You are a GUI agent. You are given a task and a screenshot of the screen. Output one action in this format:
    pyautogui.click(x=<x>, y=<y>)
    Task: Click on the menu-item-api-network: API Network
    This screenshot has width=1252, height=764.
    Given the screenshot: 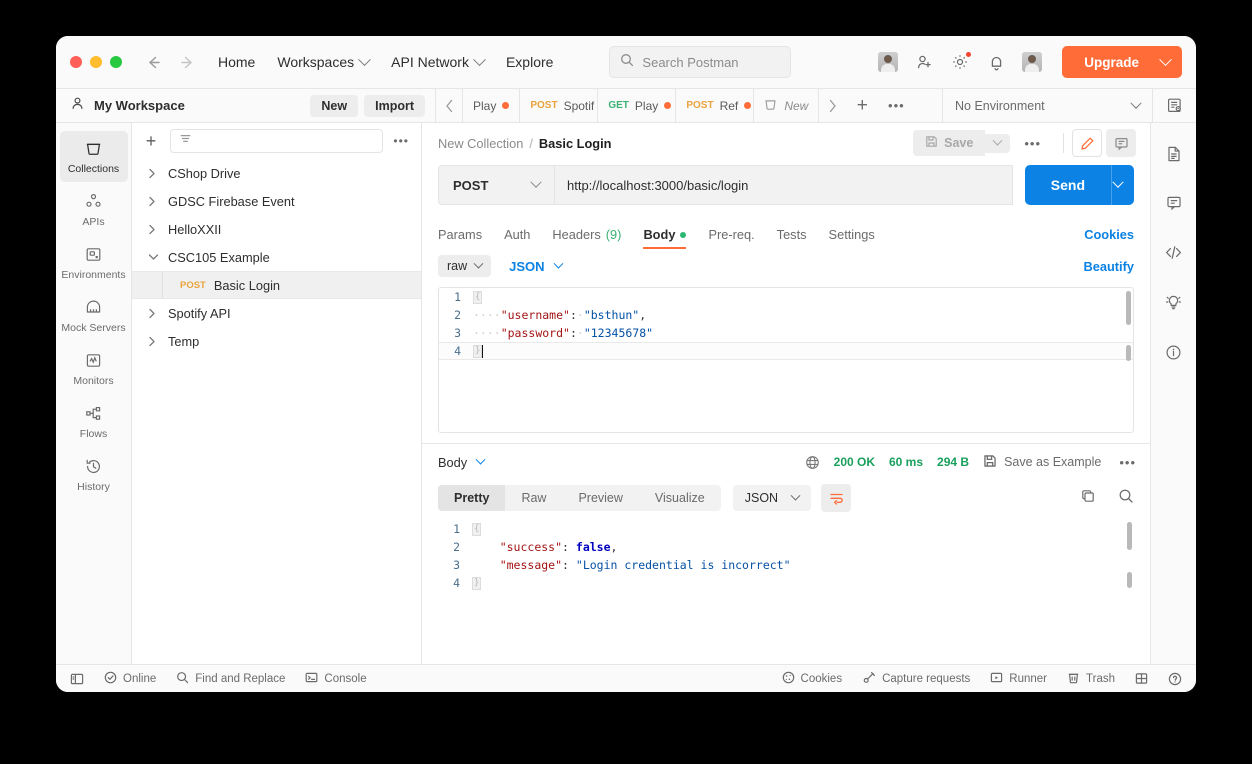 What is the action you would take?
    pyautogui.click(x=438, y=61)
    